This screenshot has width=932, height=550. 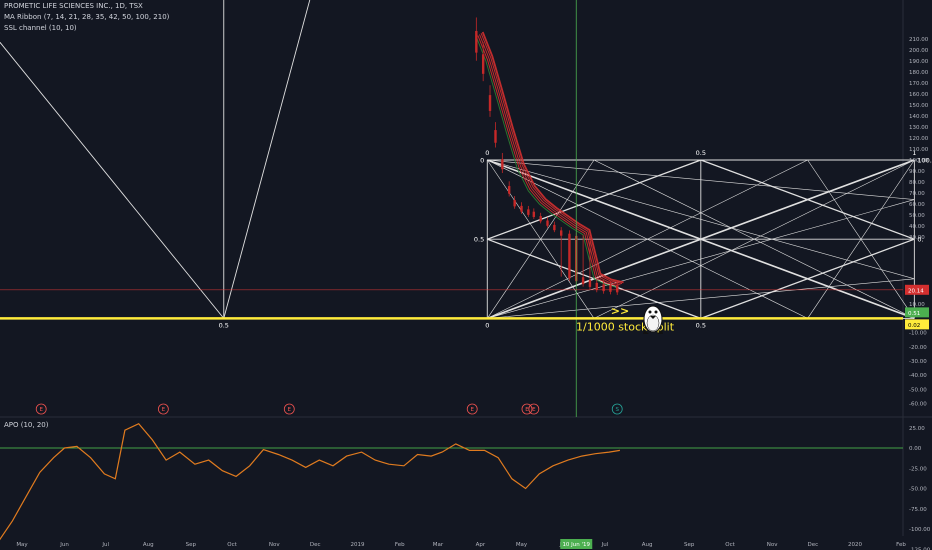 I want to click on y-tick-label: -60.00, so click(x=918, y=405).